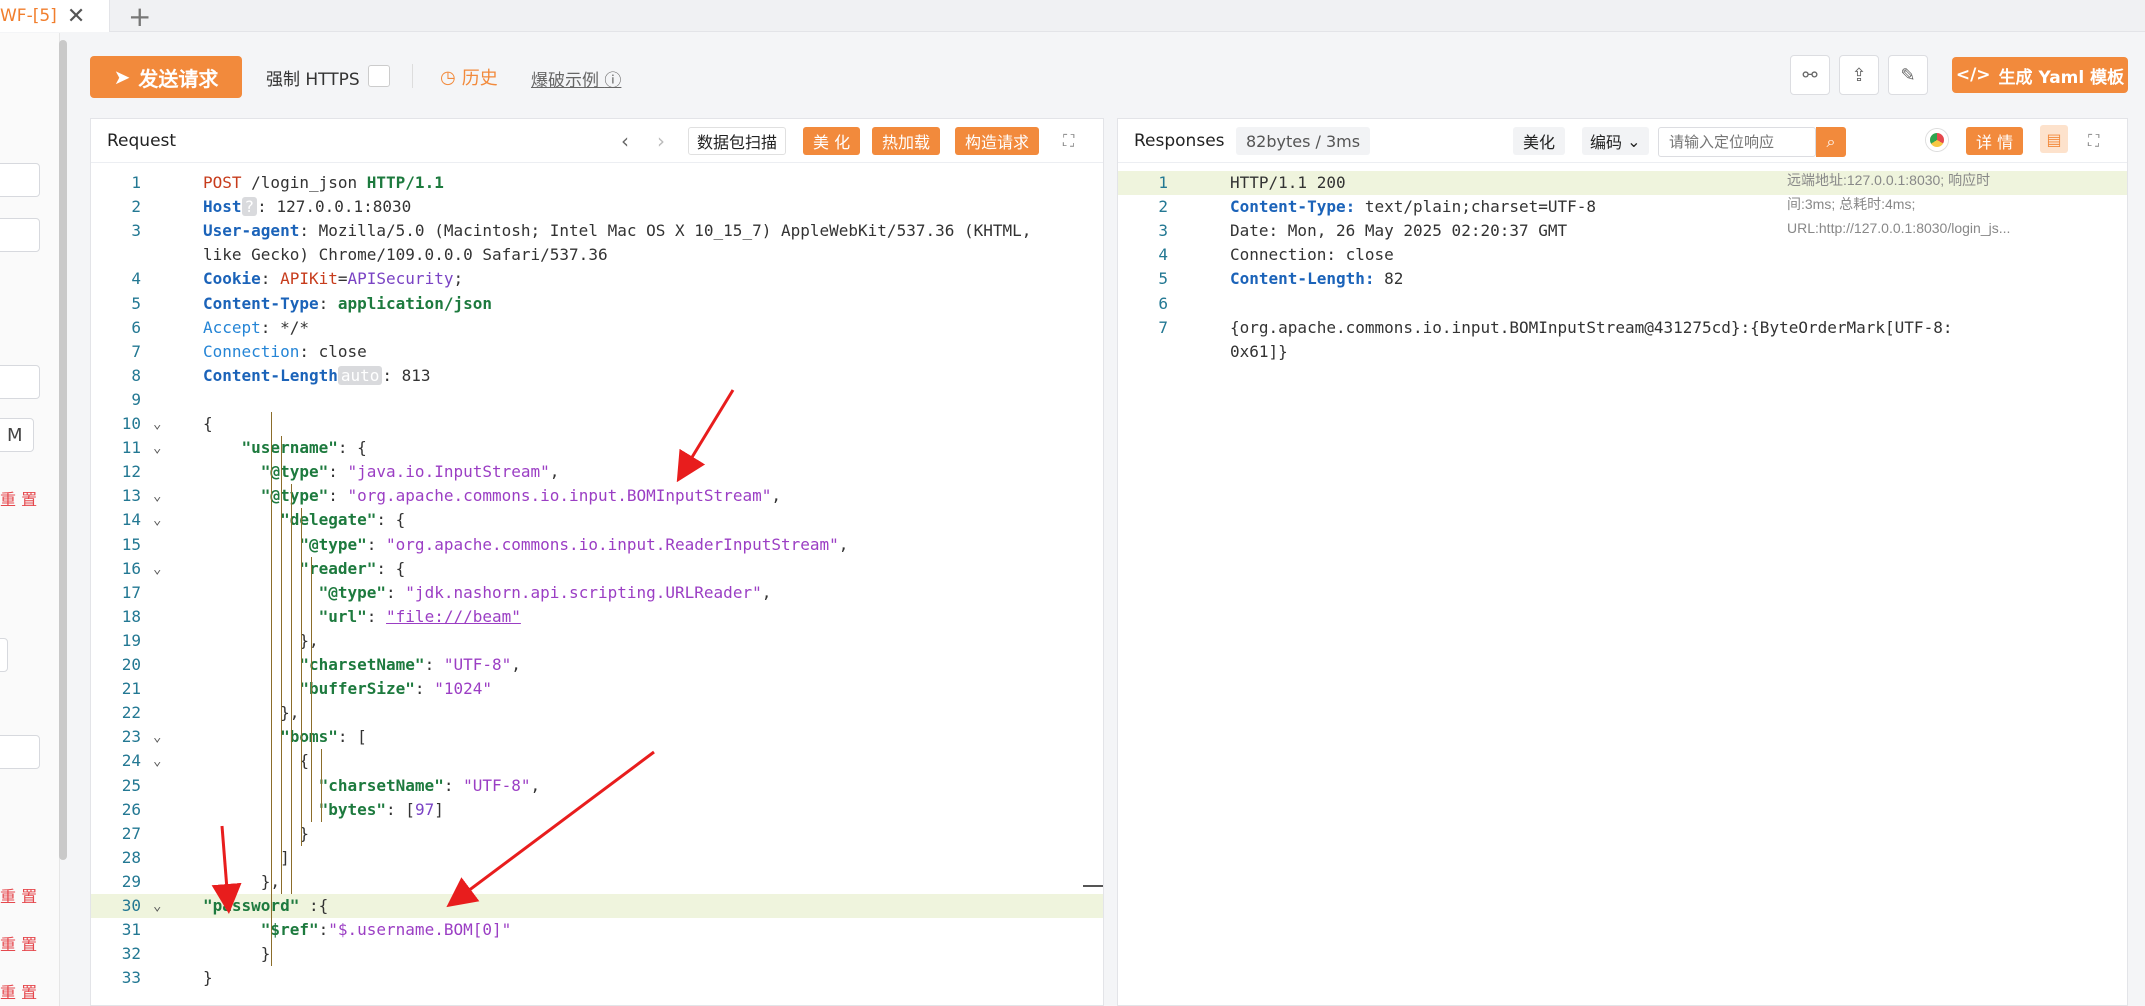 The image size is (2145, 1006). What do you see at coordinates (131, 664) in the screenshot?
I see `line-number: 20` at bounding box center [131, 664].